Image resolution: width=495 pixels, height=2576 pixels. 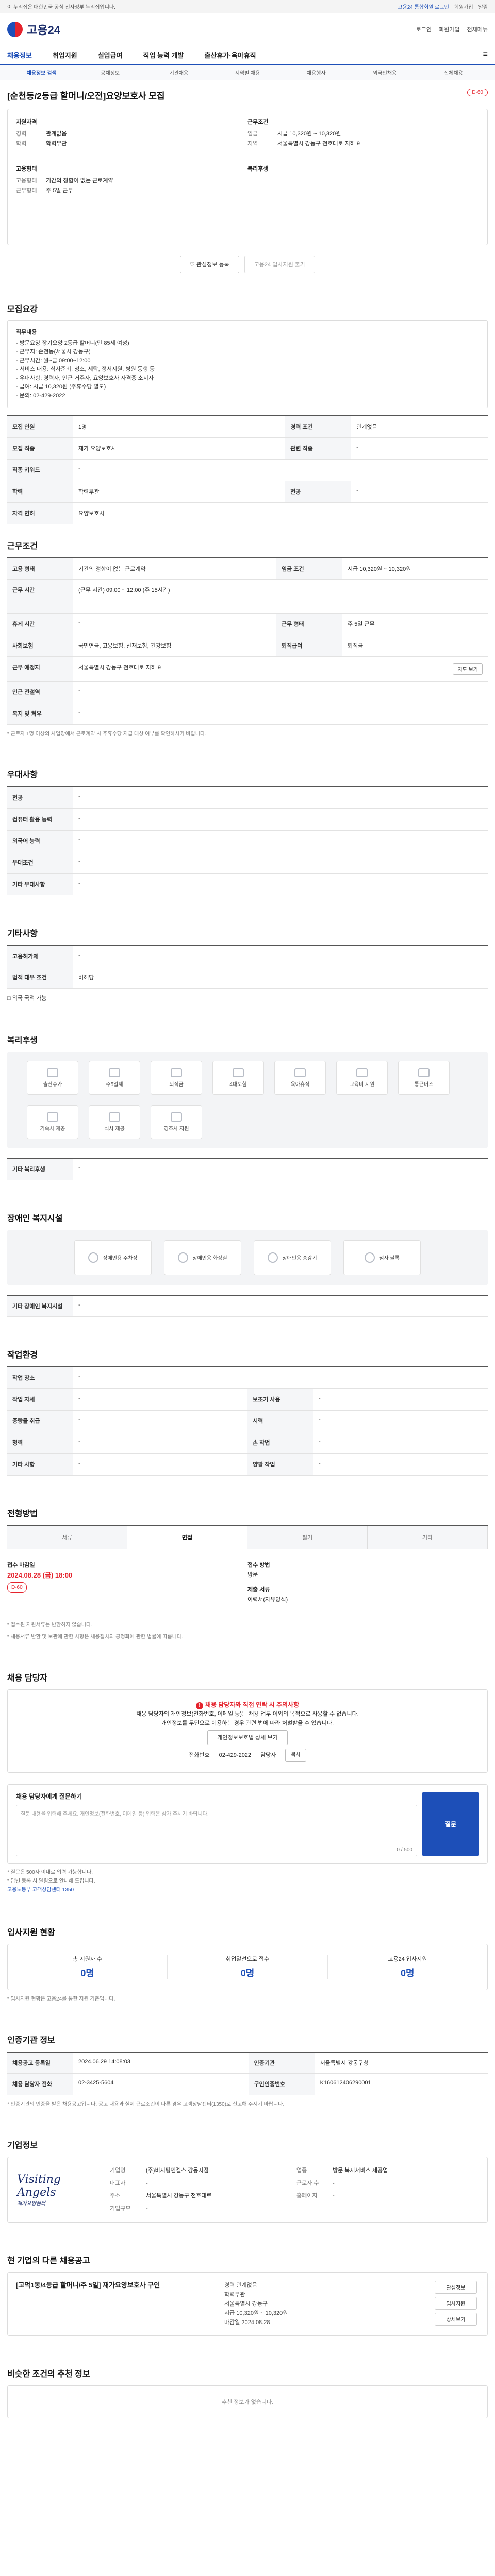 I want to click on table-row: 자격 면허 요양보호사, so click(x=247, y=513).